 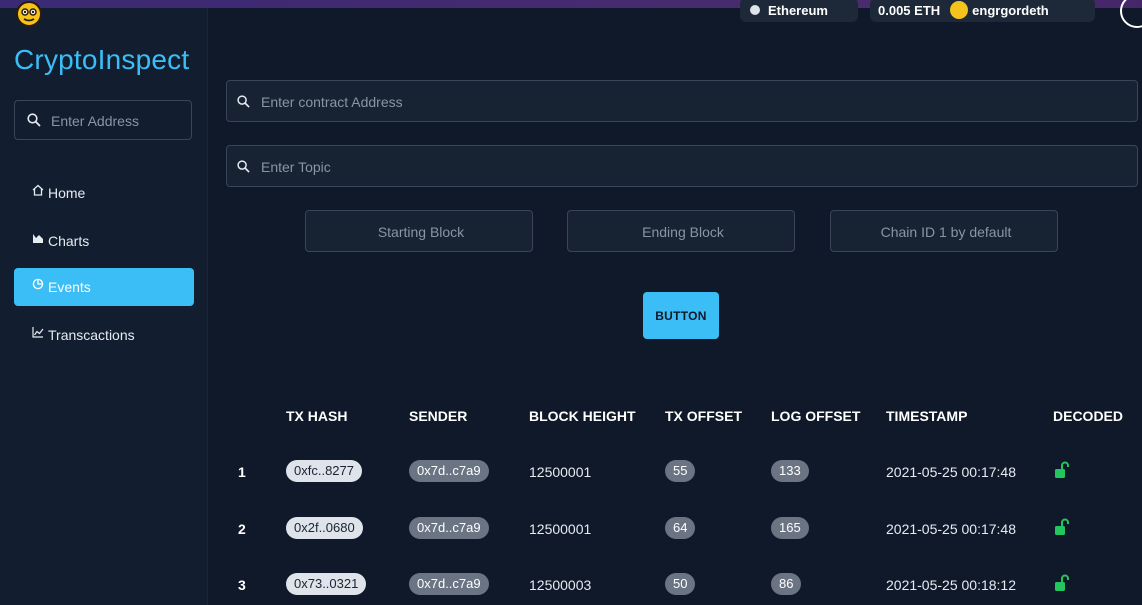 What do you see at coordinates (1131, 14) in the screenshot?
I see `profile-circle-icon` at bounding box center [1131, 14].